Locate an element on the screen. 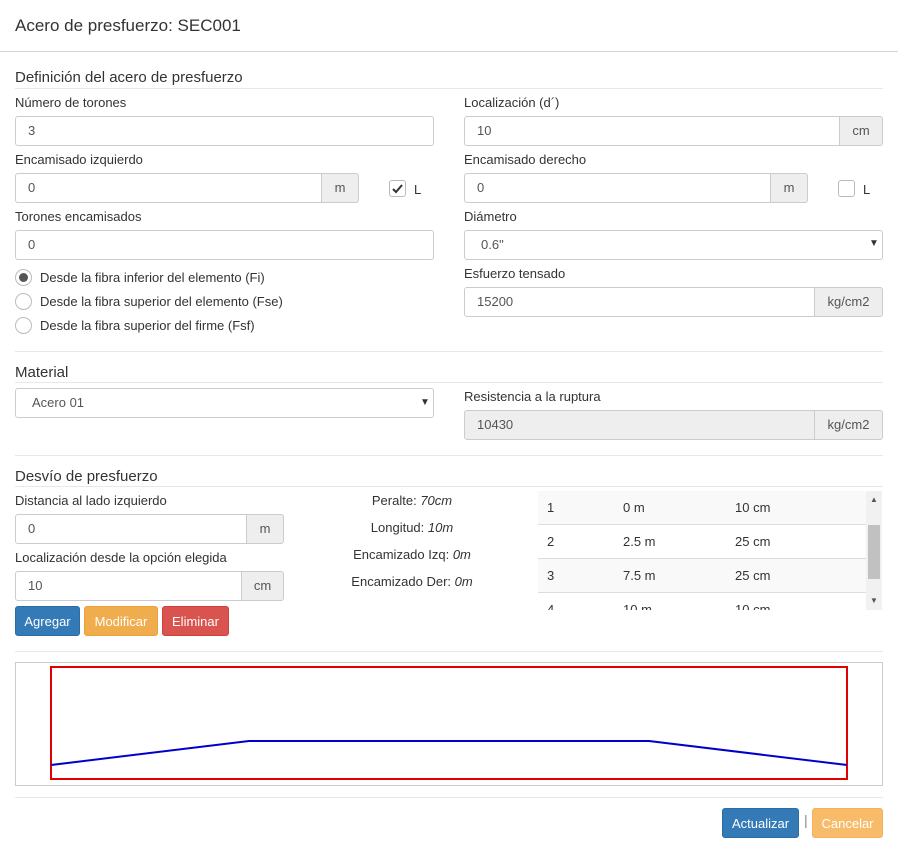  section-title-definicion: Definición del acero de presfuerzo is located at coordinates (129, 77).